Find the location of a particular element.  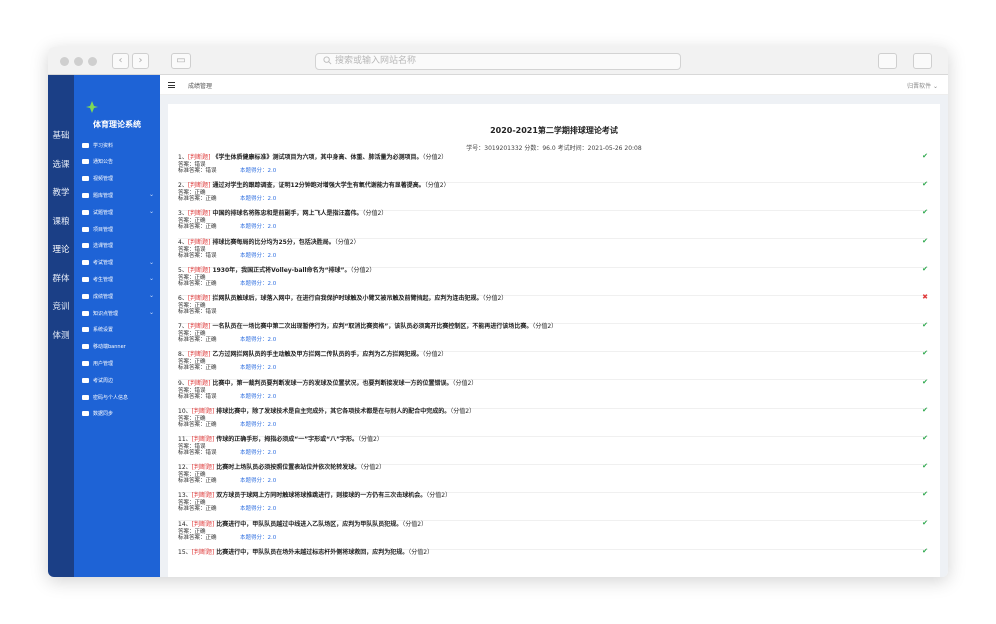

sidebar-item-label: 题库管理 is located at coordinates (103, 195).